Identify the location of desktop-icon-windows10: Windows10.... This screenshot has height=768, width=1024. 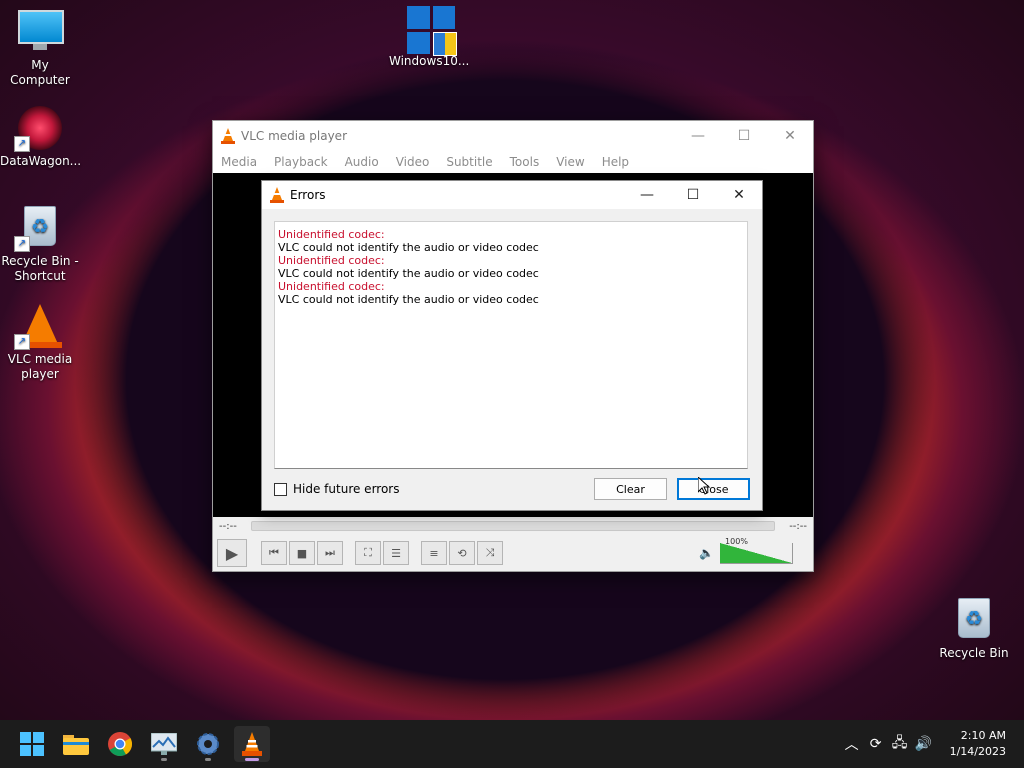
(429, 37).